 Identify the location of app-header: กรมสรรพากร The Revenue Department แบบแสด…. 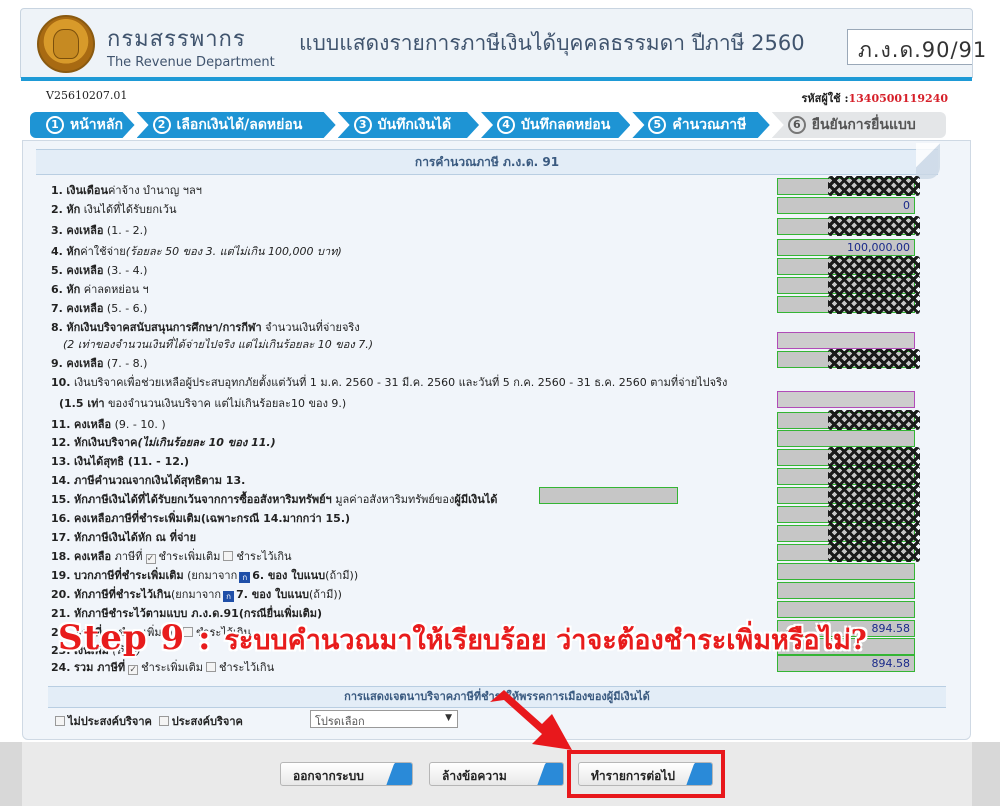
(503, 44).